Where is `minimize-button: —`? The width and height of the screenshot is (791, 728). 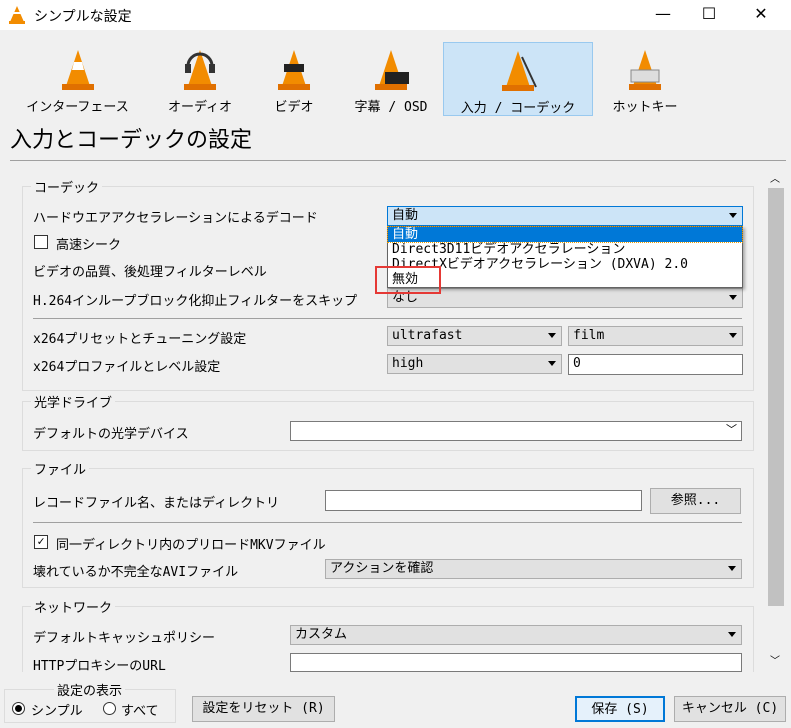
minimize-button: — is located at coordinates (663, 15).